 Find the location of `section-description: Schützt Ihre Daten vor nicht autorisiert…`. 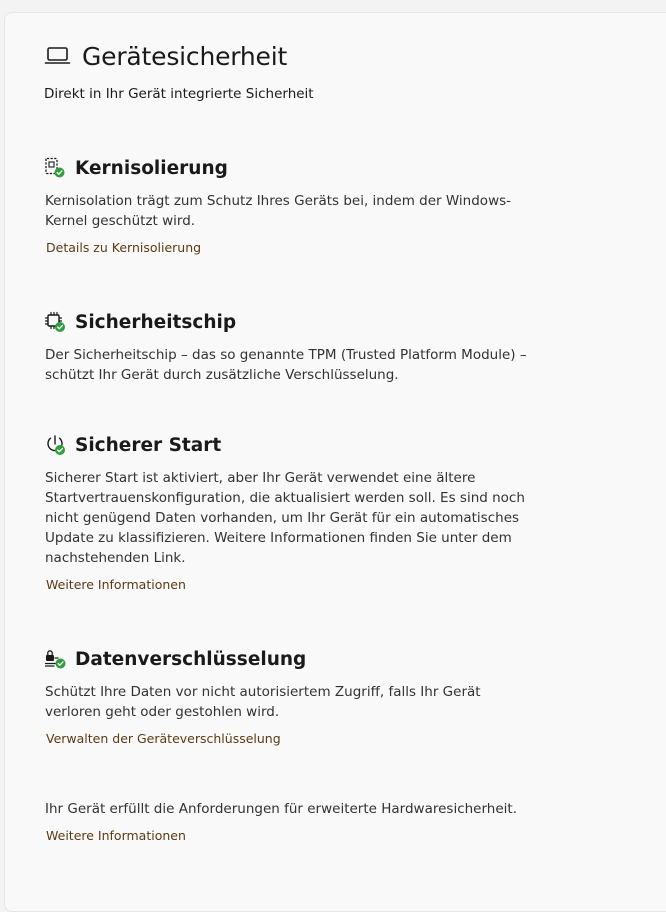

section-description: Schützt Ihre Daten vor nicht autorisiert… is located at coordinates (263, 702).